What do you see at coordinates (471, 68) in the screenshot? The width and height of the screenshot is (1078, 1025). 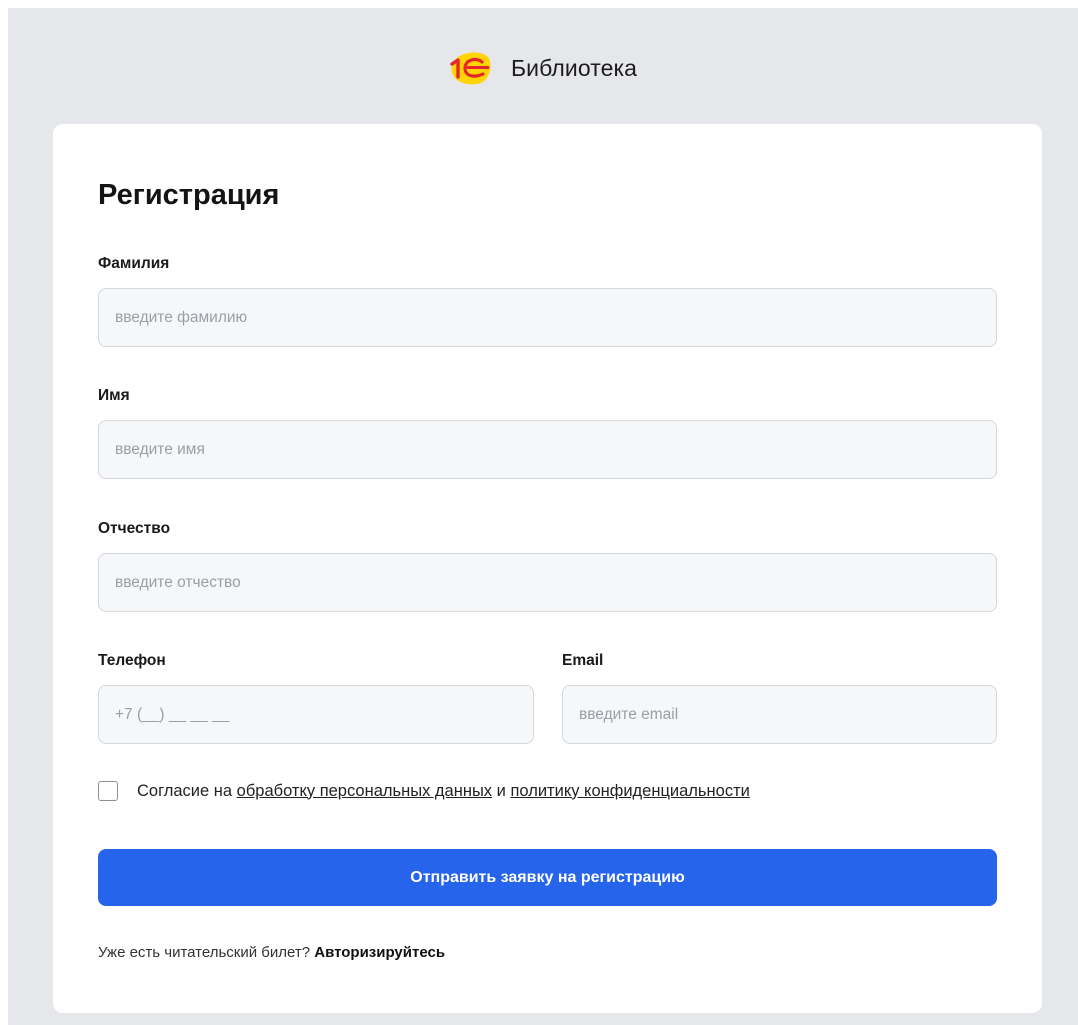 I see `1c-logo-icon` at bounding box center [471, 68].